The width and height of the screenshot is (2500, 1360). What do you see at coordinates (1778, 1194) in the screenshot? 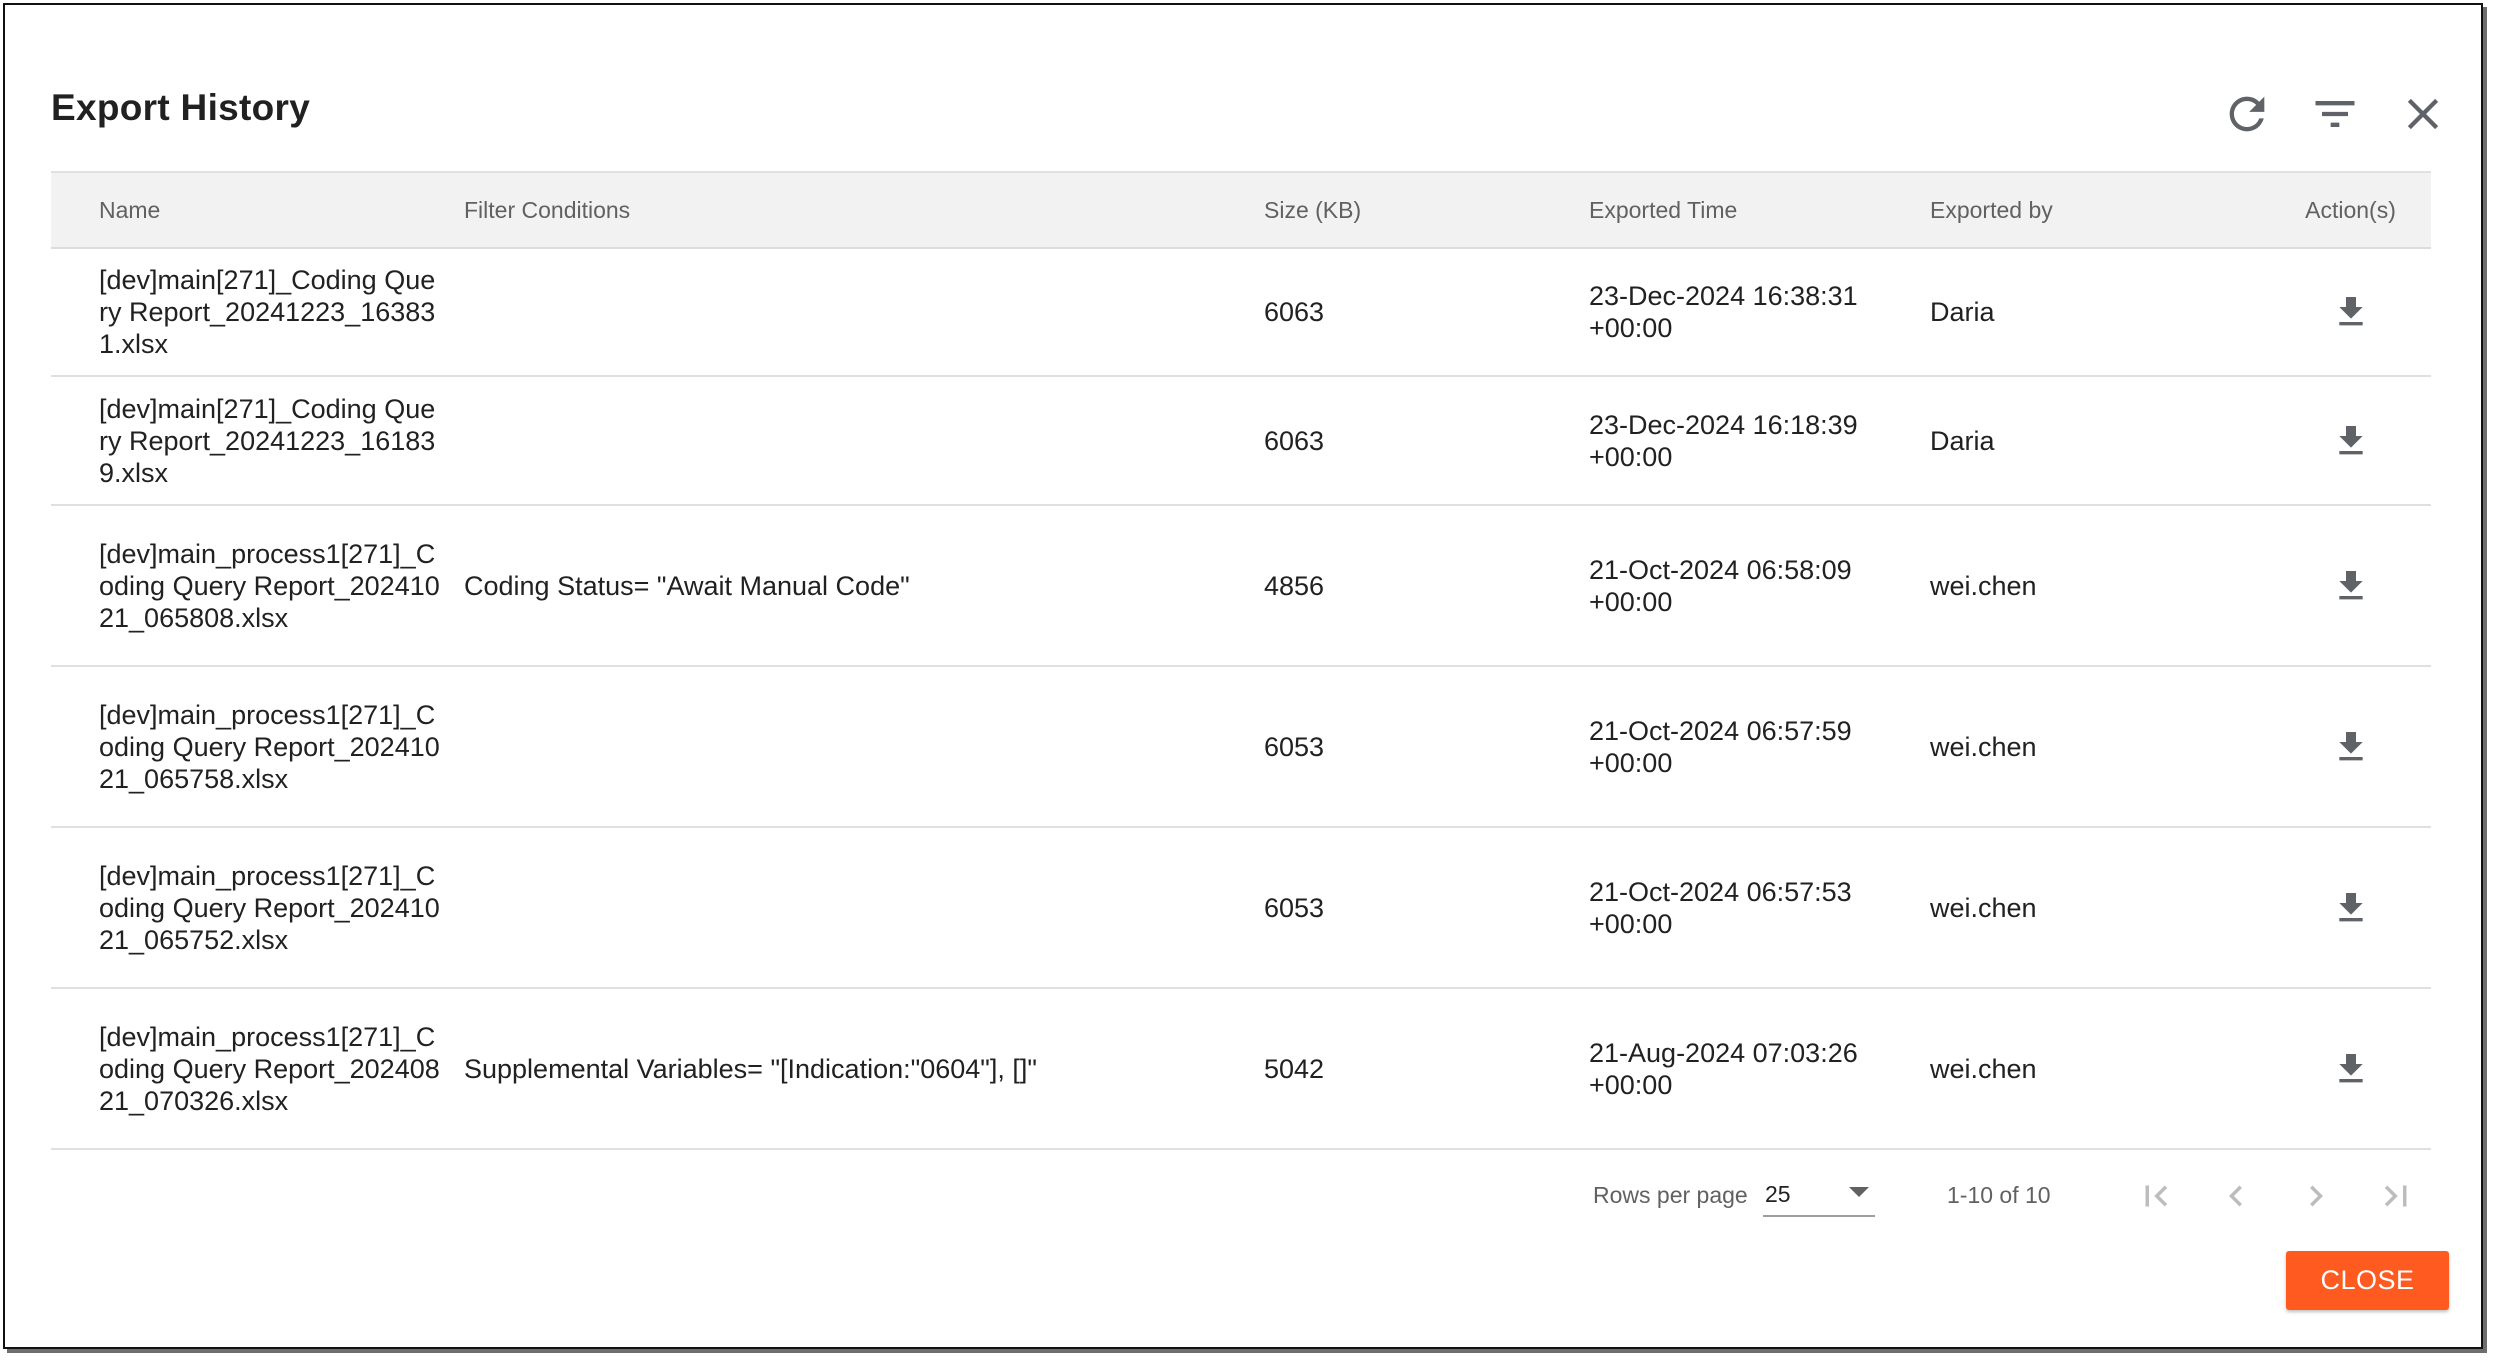
I see `rows-per-page-value: 25` at bounding box center [1778, 1194].